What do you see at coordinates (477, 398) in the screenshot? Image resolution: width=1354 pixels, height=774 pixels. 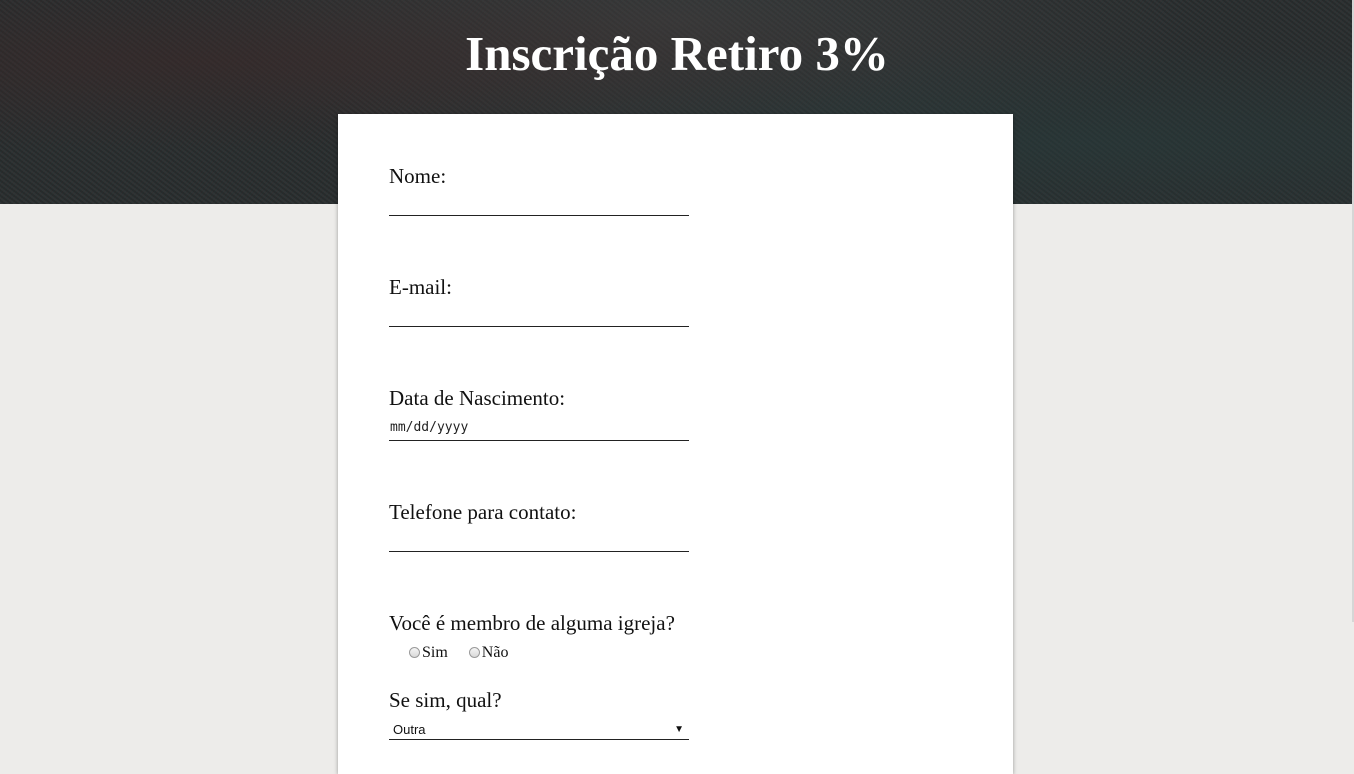 I see `nascimento-label: Data de Nascimento:` at bounding box center [477, 398].